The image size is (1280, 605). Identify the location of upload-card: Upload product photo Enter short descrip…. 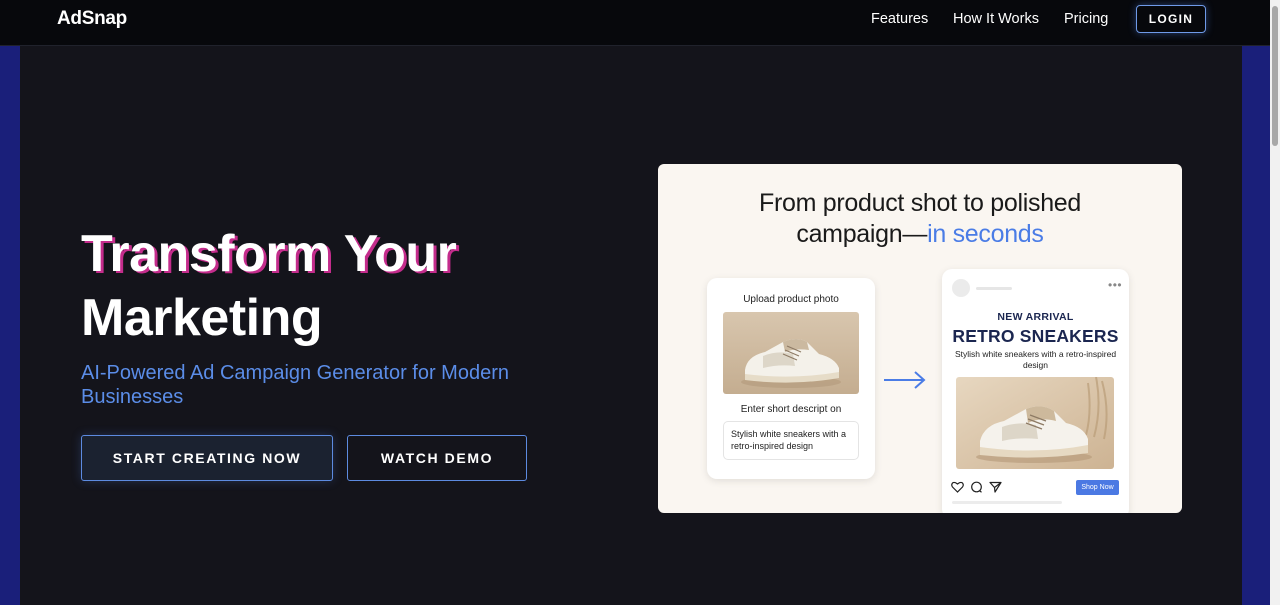
(791, 378).